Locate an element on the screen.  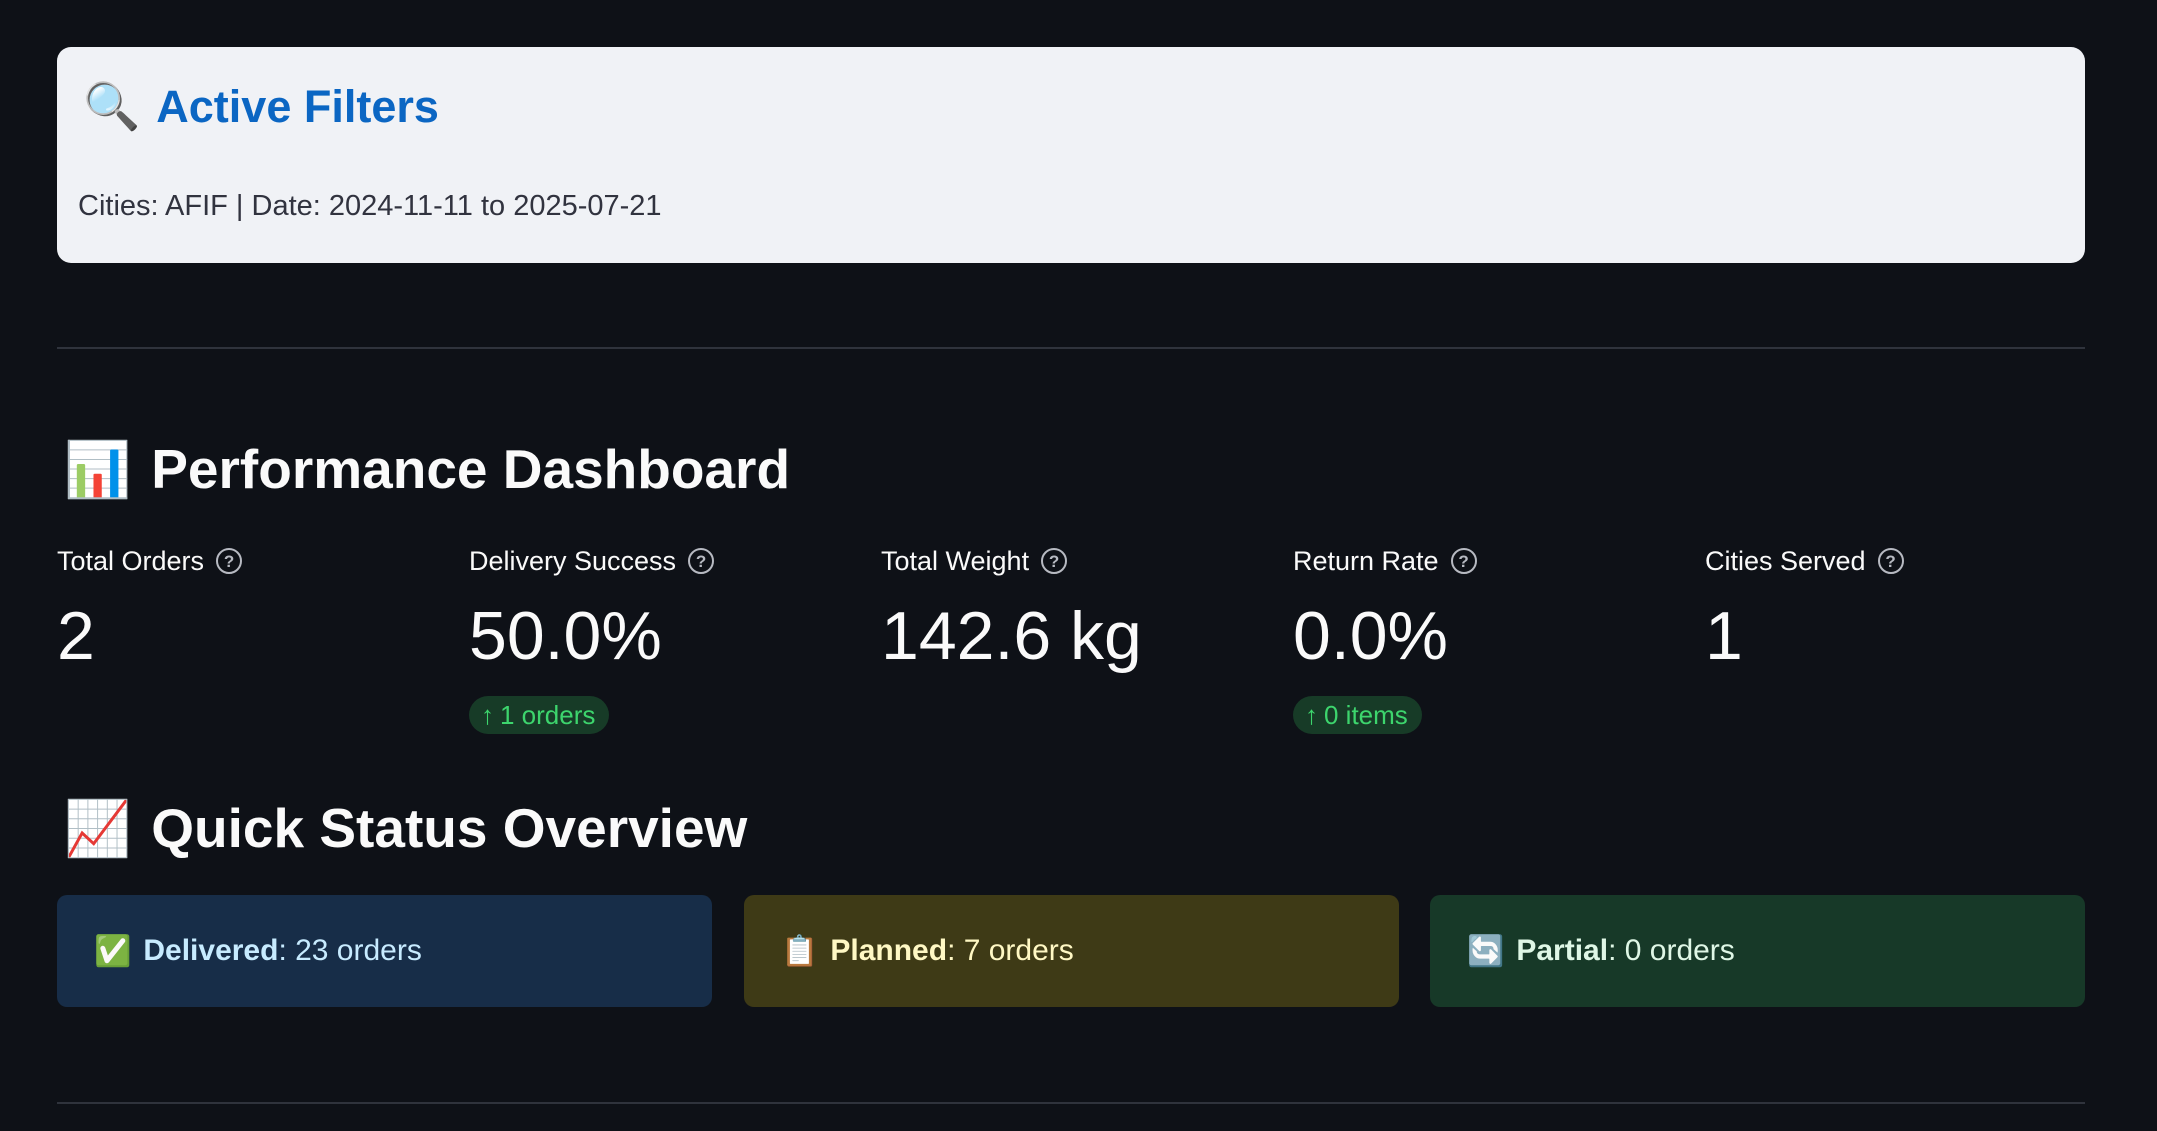
status-card-partial: 🔄 Partial: 0 orders is located at coordinates (1757, 951).